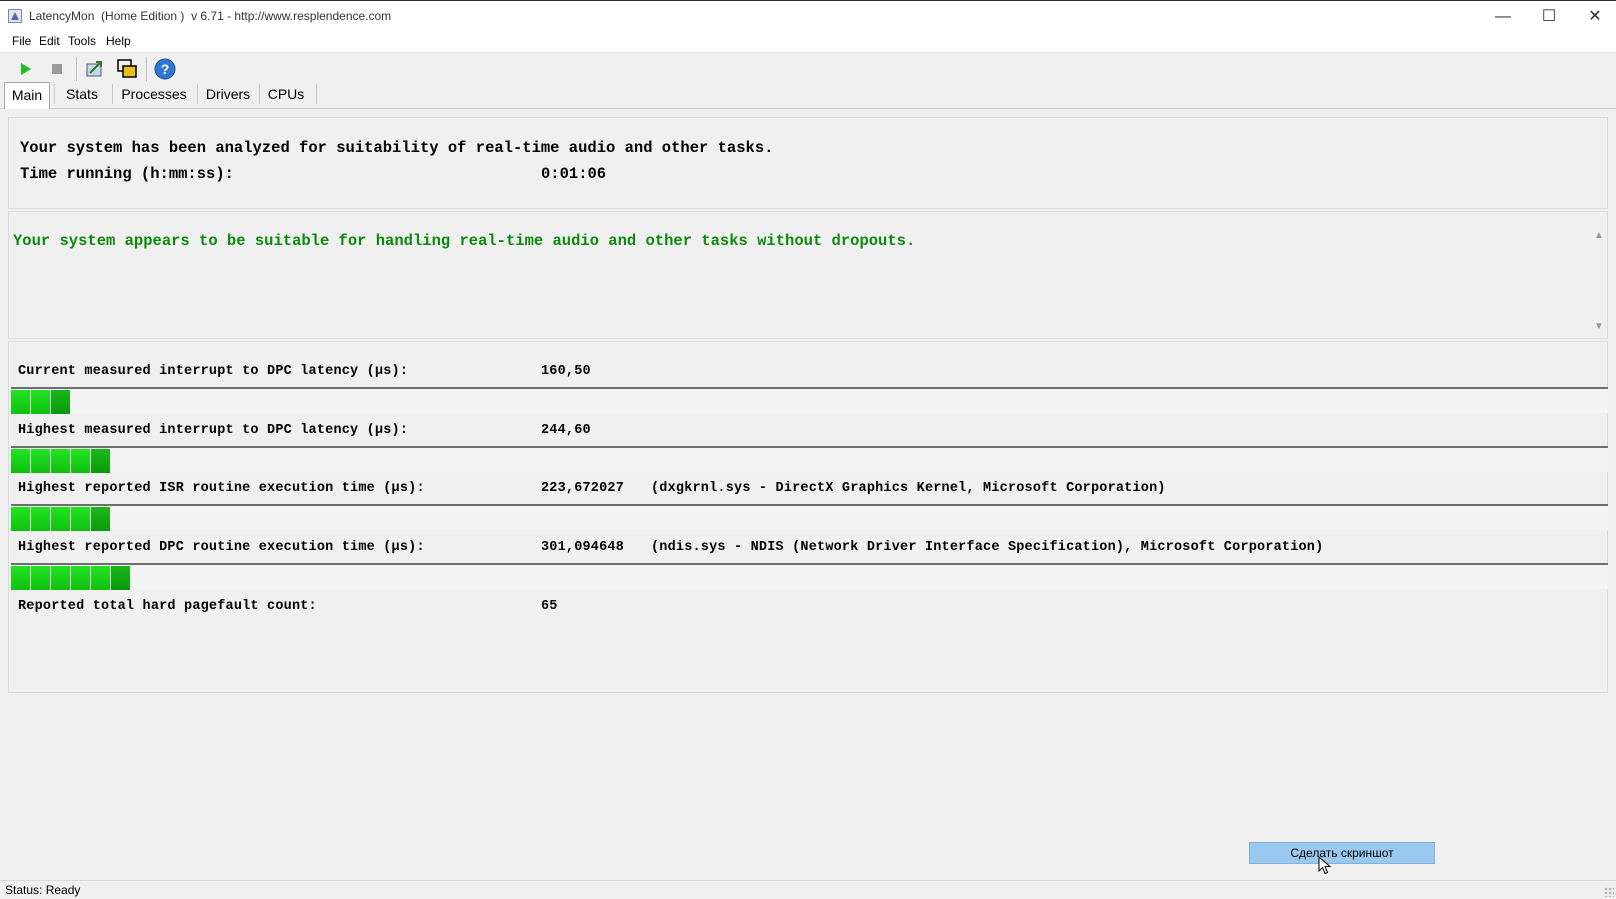 The image size is (1616, 899). What do you see at coordinates (808, 42) in the screenshot?
I see `menu-bar: File Edit Tools Help` at bounding box center [808, 42].